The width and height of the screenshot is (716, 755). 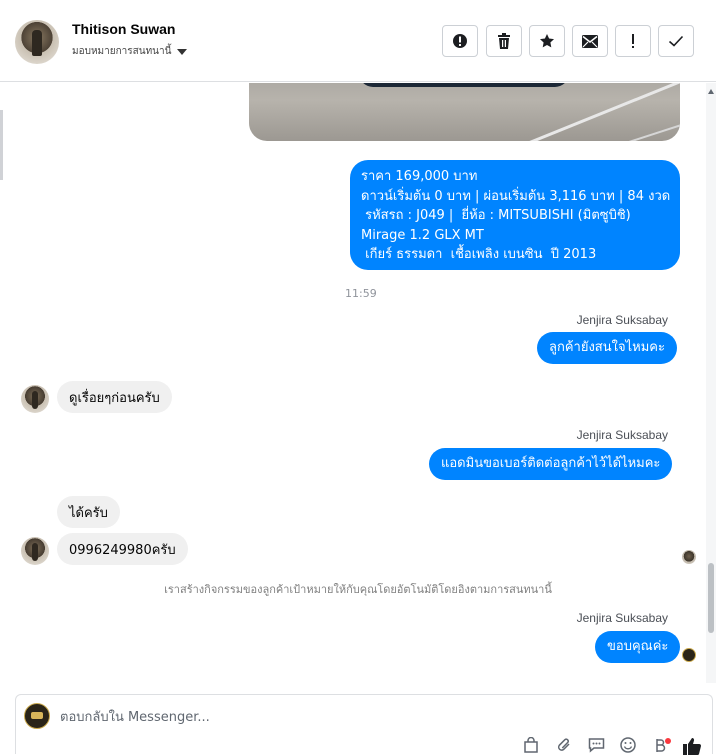 I want to click on trash-icon, so click(x=504, y=41).